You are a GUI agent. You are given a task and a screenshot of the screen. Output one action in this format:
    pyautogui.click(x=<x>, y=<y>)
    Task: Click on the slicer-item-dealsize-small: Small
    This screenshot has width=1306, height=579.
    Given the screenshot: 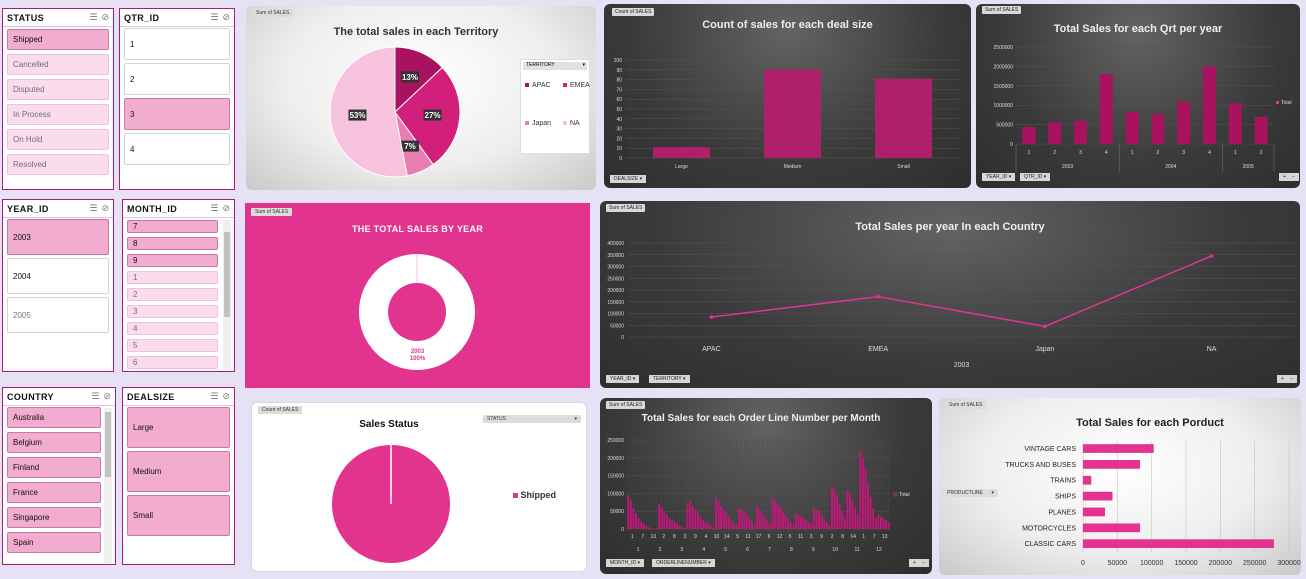 What is the action you would take?
    pyautogui.click(x=178, y=515)
    